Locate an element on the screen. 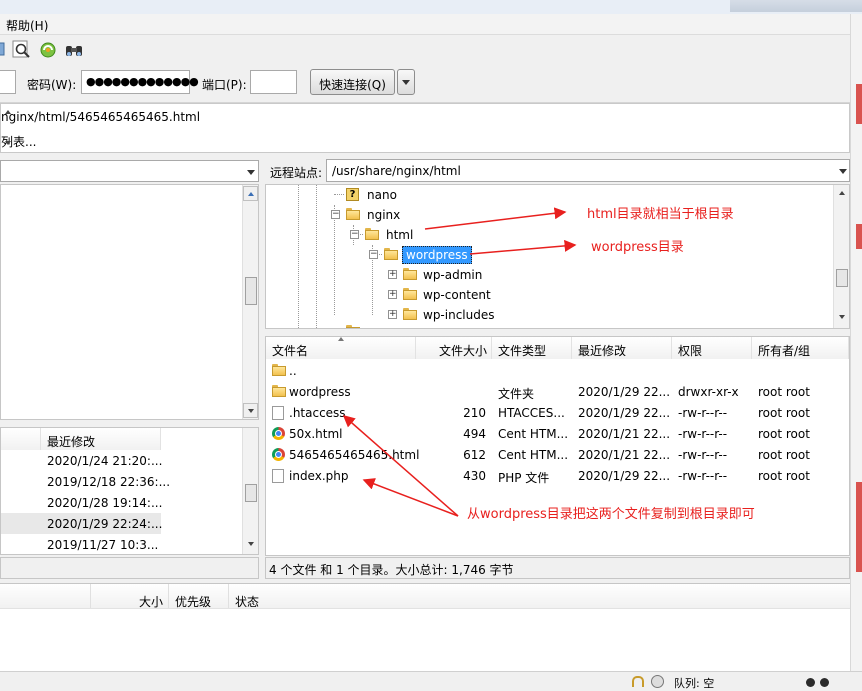 The width and height of the screenshot is (862, 691). annotation-html-root: html目录就相当于根目录 is located at coordinates (660, 214).